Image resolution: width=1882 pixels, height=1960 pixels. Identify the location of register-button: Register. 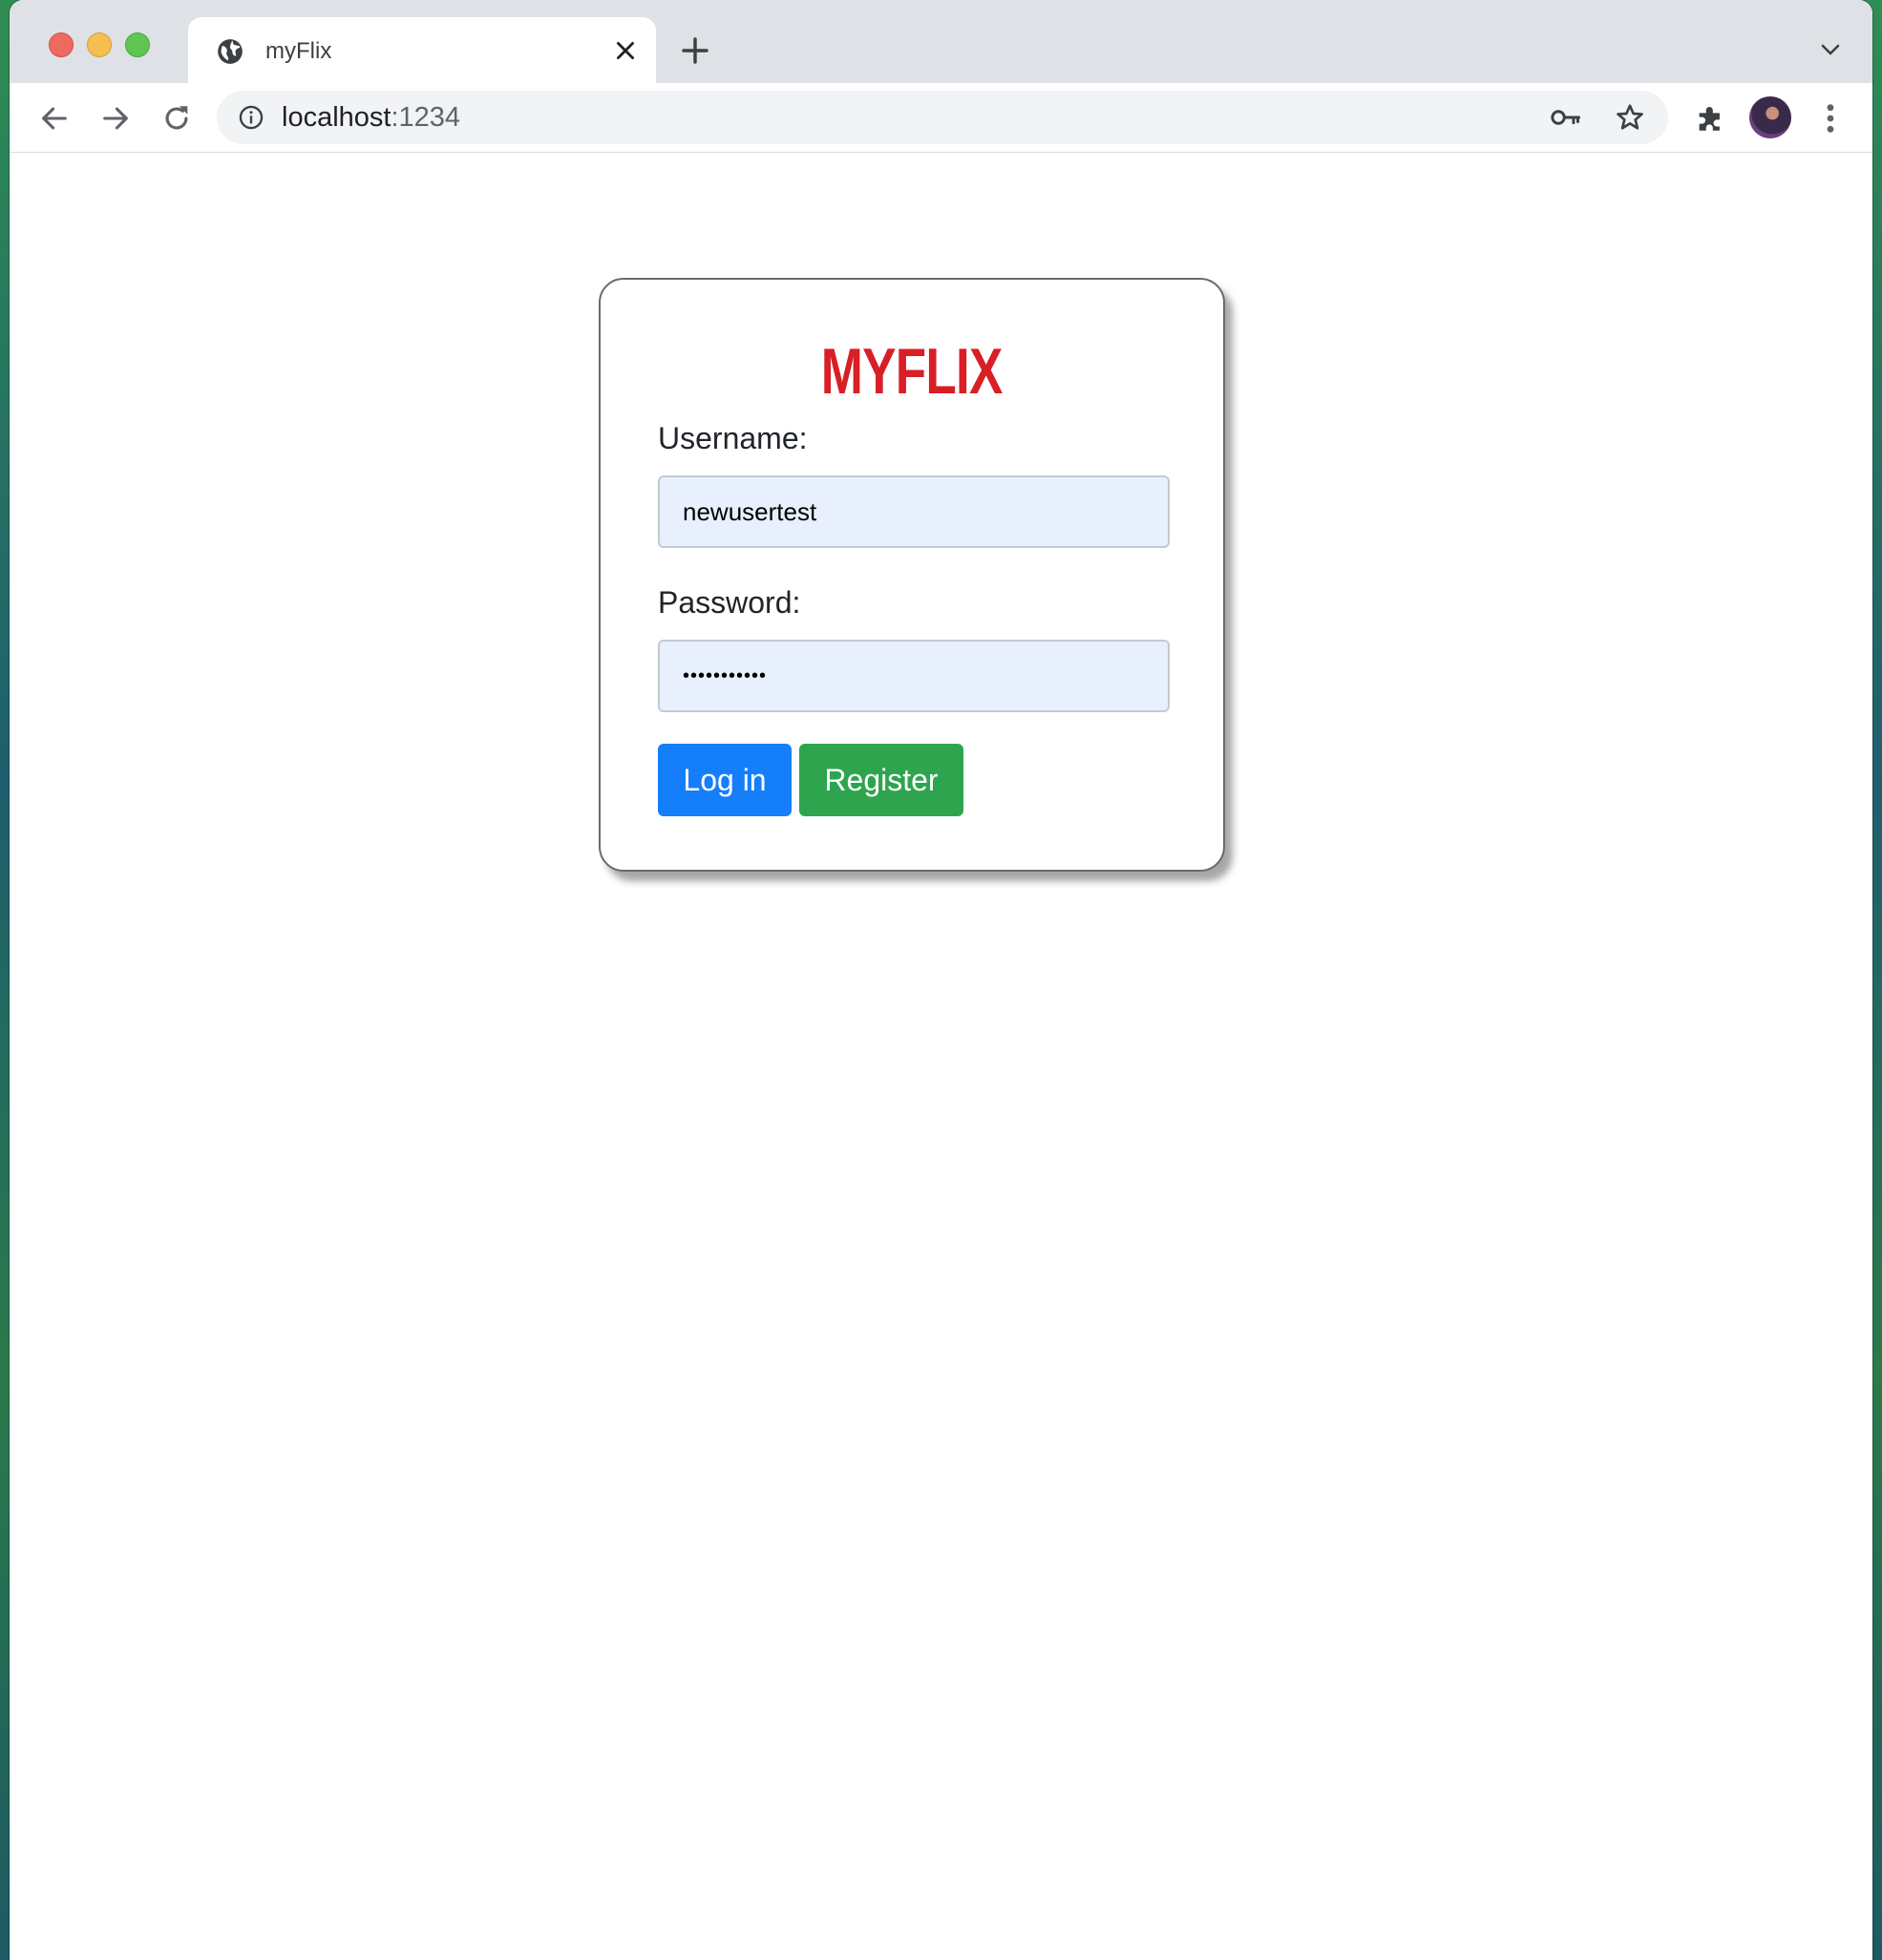
(881, 780).